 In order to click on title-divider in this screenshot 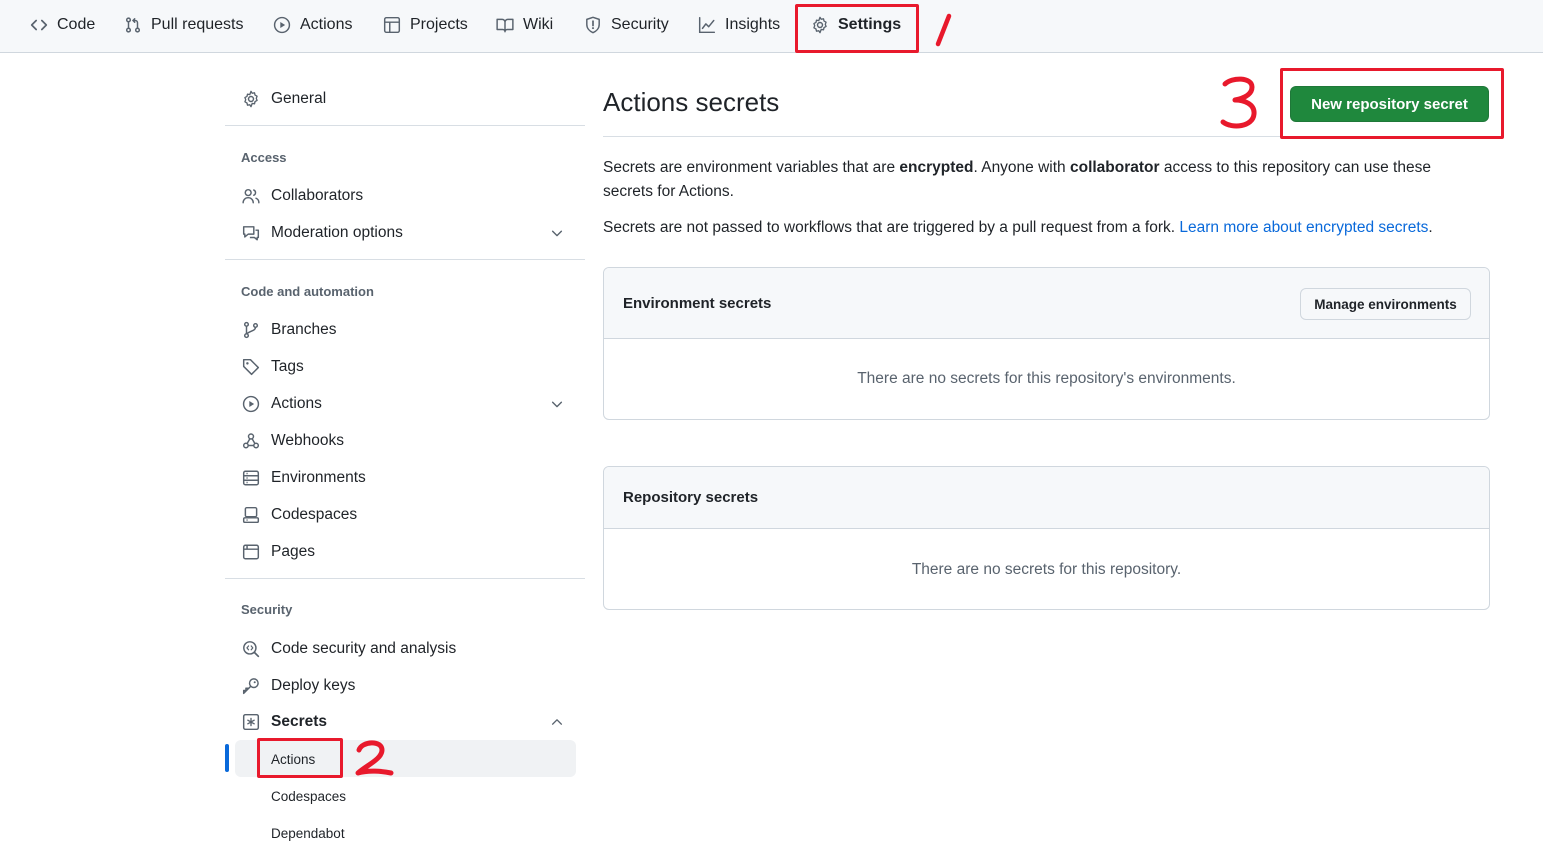, I will do `click(1046, 136)`.